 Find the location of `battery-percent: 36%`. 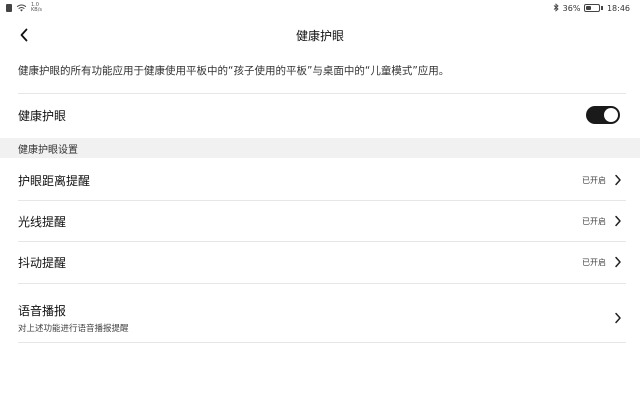

battery-percent: 36% is located at coordinates (571, 8).